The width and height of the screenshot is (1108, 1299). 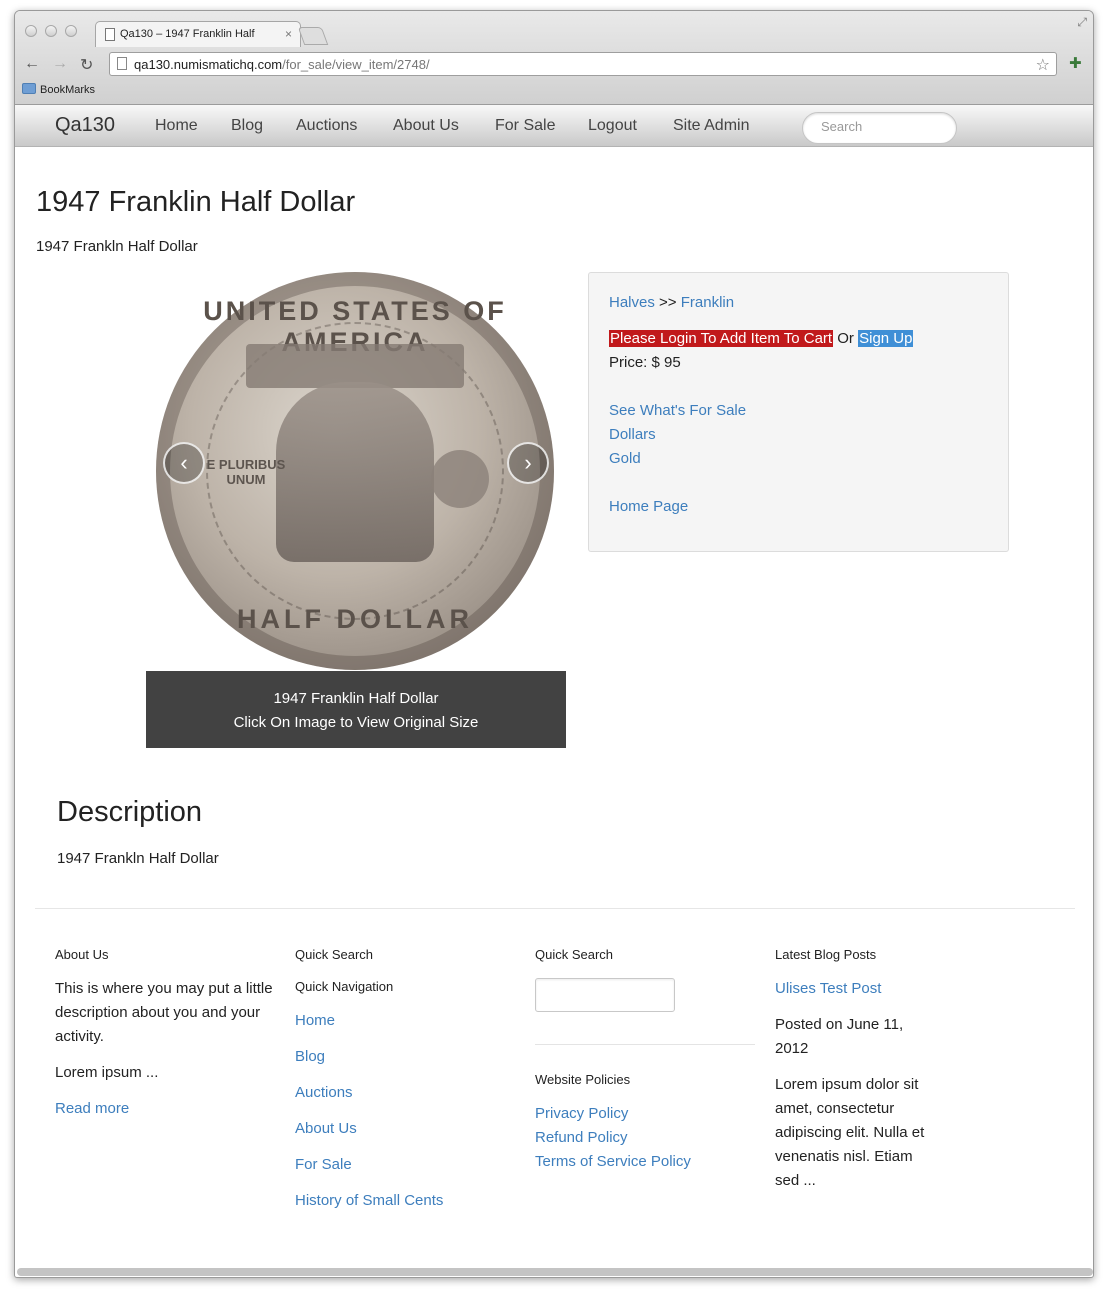 I want to click on horizontal-scrollbar, so click(x=555, y=1272).